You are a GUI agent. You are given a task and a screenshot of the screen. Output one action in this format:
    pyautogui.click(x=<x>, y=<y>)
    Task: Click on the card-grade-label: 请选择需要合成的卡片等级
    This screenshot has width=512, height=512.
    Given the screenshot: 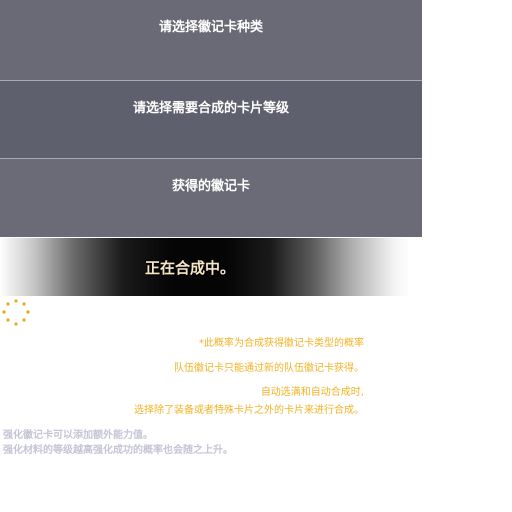 What is the action you would take?
    pyautogui.click(x=210, y=108)
    